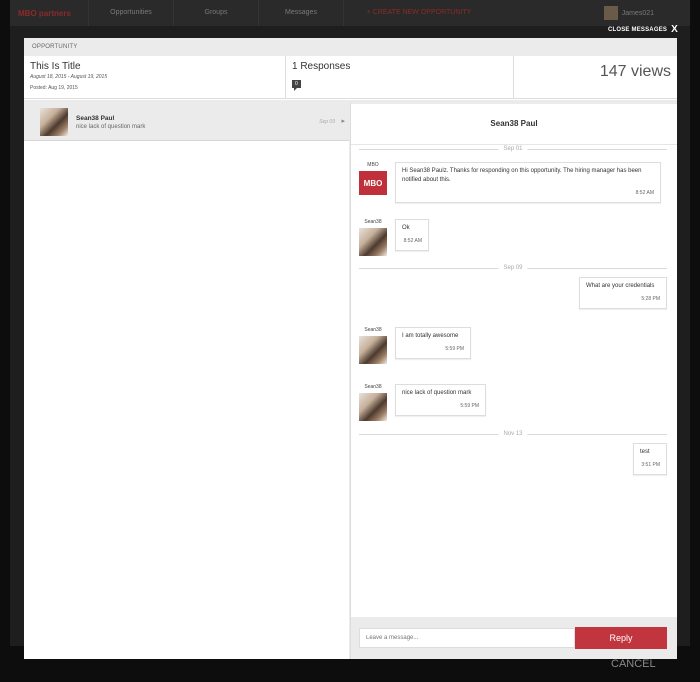 The image size is (700, 682). Describe the element at coordinates (418, 13) in the screenshot. I see `nav-create-opportunity: + CREATE NEW OPPORTUNITY` at that location.